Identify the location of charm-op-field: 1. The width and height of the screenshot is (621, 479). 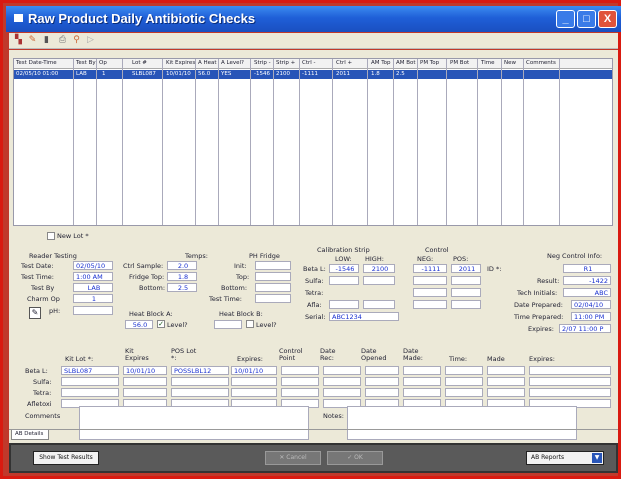
(93, 298).